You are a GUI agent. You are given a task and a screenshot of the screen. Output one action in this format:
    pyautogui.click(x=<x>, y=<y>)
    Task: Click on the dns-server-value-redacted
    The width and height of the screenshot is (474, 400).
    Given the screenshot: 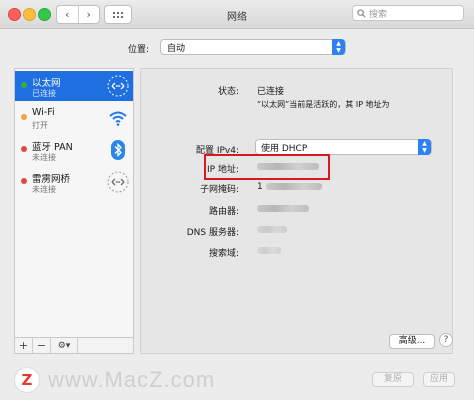 What is the action you would take?
    pyautogui.click(x=272, y=230)
    